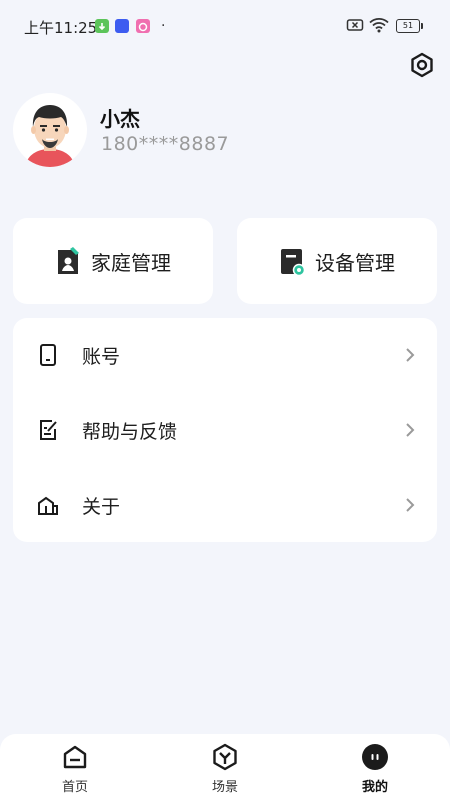 This screenshot has height=800, width=450. I want to click on user-phone: 180****8887, so click(165, 144).